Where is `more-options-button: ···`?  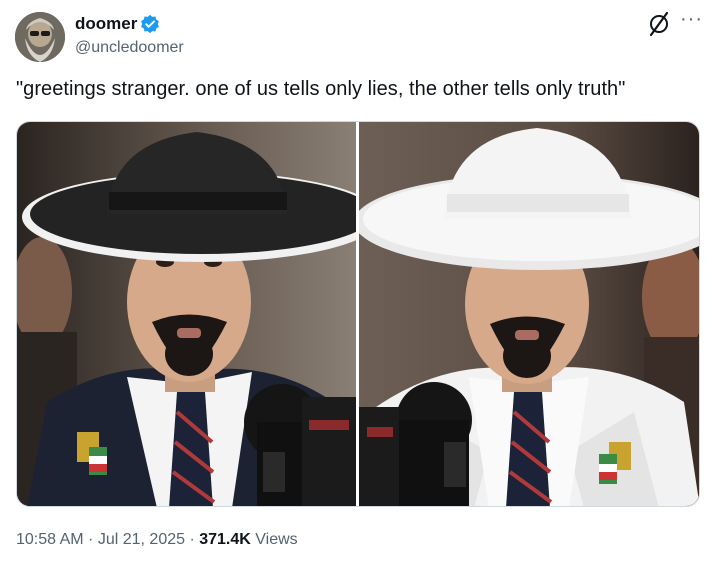 more-options-button: ··· is located at coordinates (691, 19).